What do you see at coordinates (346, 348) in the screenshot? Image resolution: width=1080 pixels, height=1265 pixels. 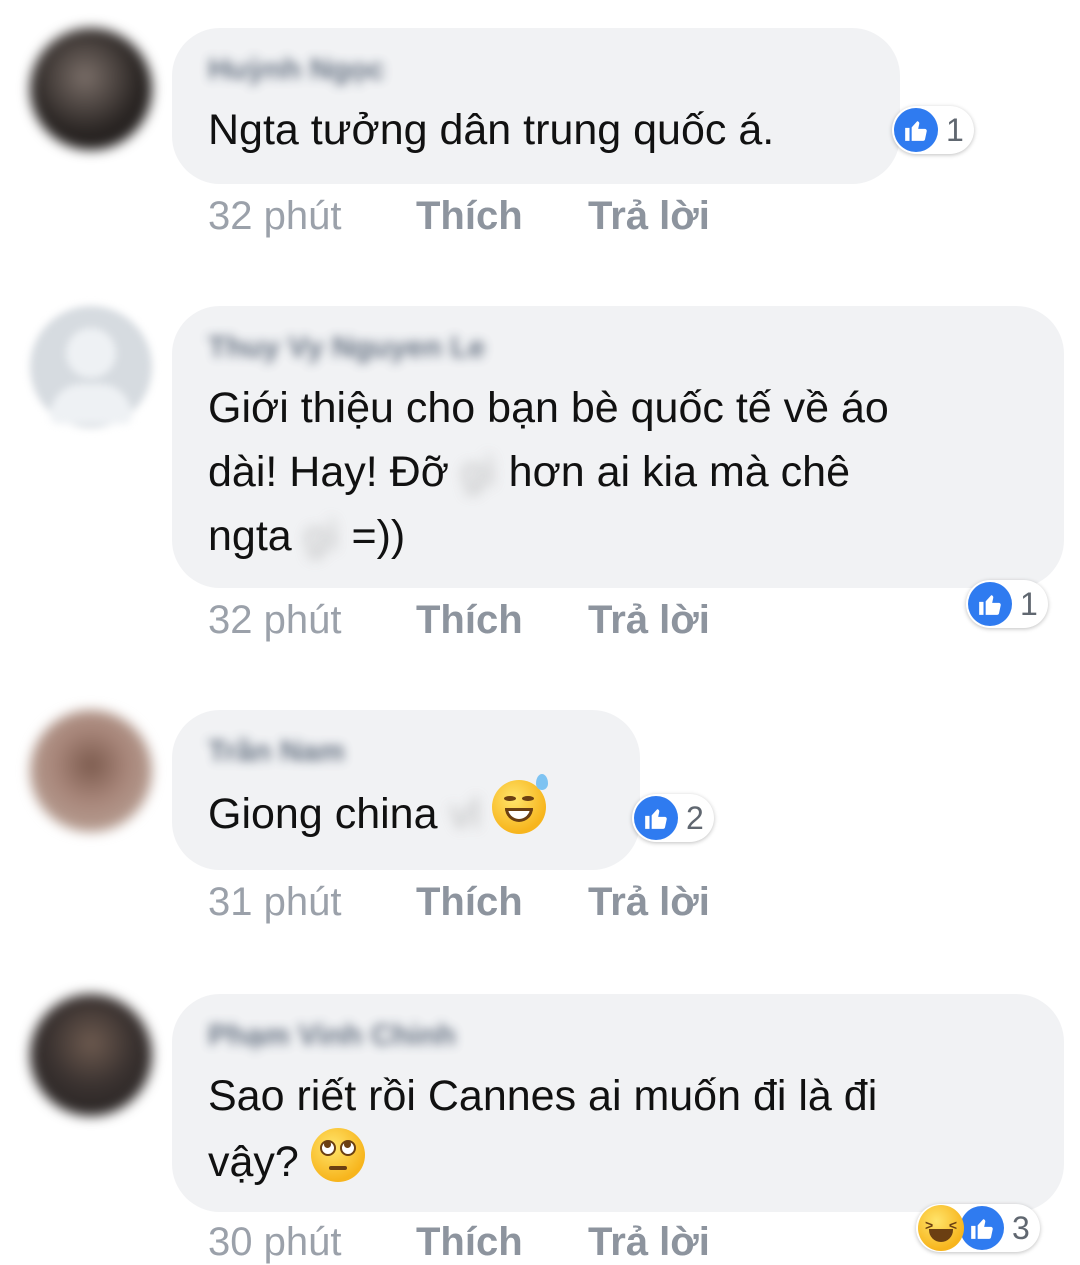 I see `author-name: Thuy Vy Nguyen Le` at bounding box center [346, 348].